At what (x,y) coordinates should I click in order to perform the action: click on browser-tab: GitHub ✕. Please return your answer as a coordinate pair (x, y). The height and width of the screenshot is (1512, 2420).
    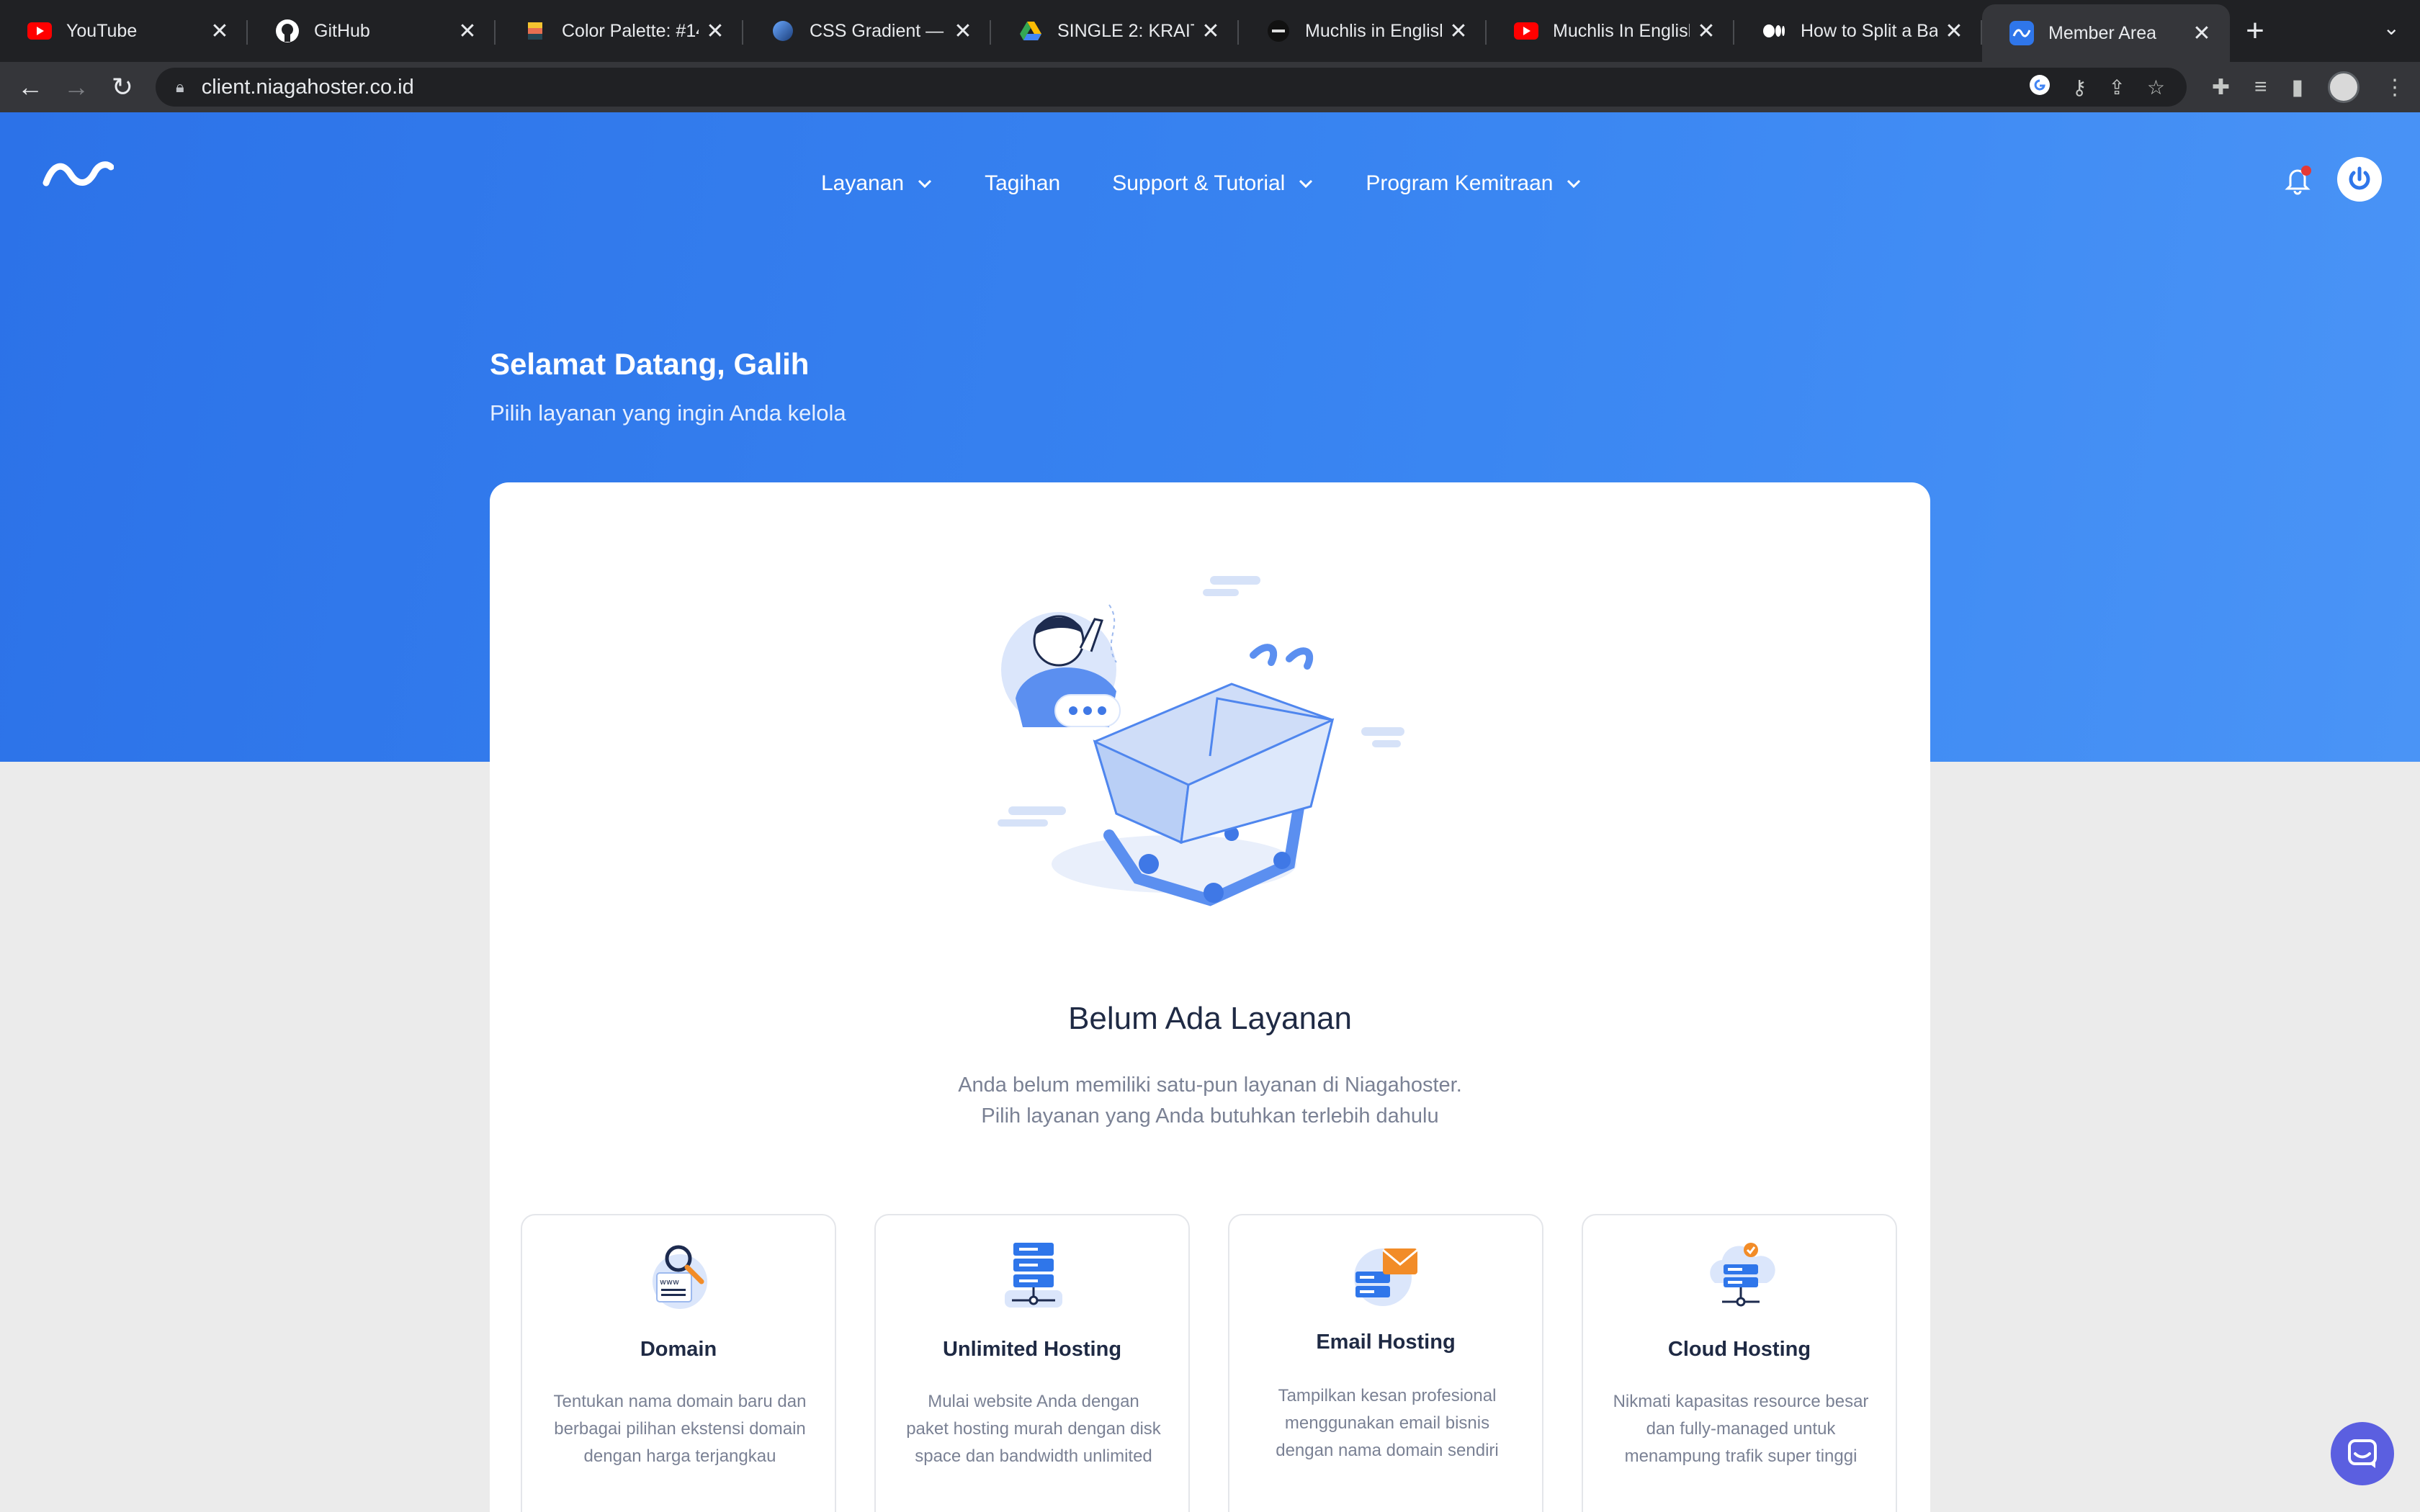
    Looking at the image, I should click on (372, 31).